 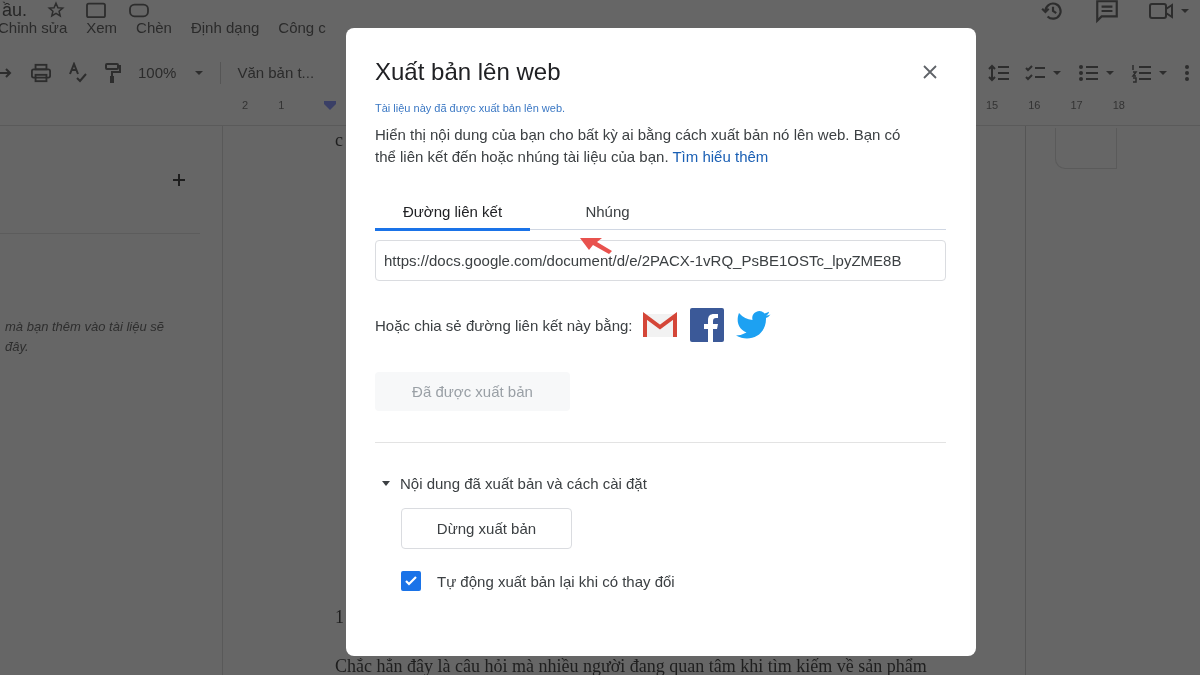 I want to click on menu-item: Công c, so click(x=302, y=27).